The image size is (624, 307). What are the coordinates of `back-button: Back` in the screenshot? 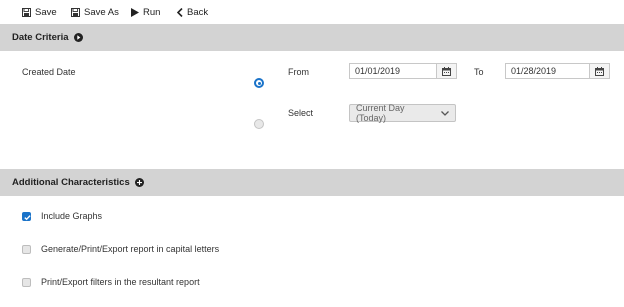 It's located at (192, 12).